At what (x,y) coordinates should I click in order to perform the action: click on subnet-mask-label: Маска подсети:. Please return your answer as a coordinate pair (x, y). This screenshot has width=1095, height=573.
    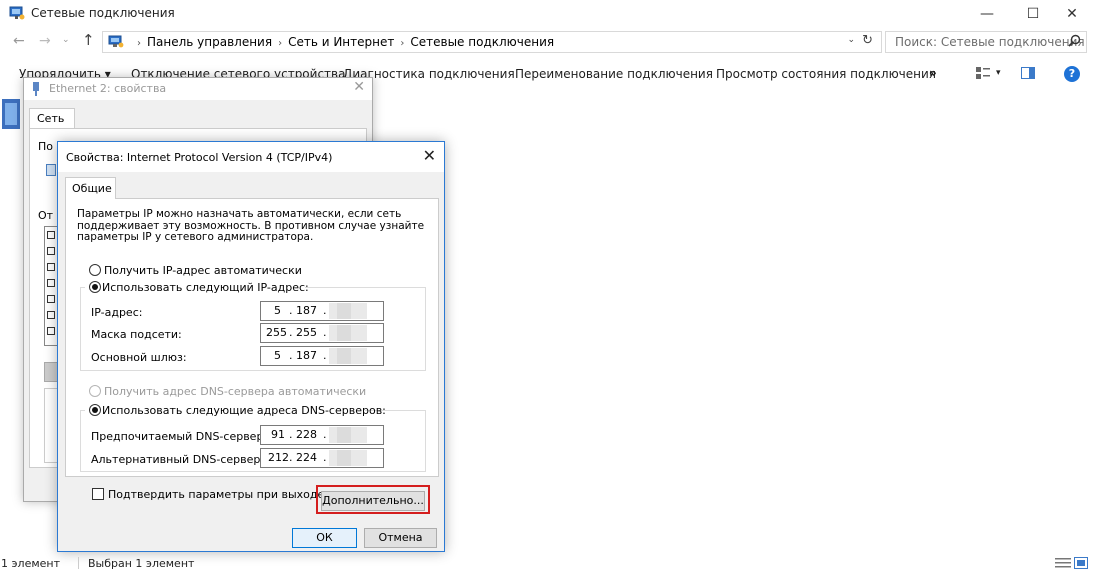
    Looking at the image, I should click on (136, 334).